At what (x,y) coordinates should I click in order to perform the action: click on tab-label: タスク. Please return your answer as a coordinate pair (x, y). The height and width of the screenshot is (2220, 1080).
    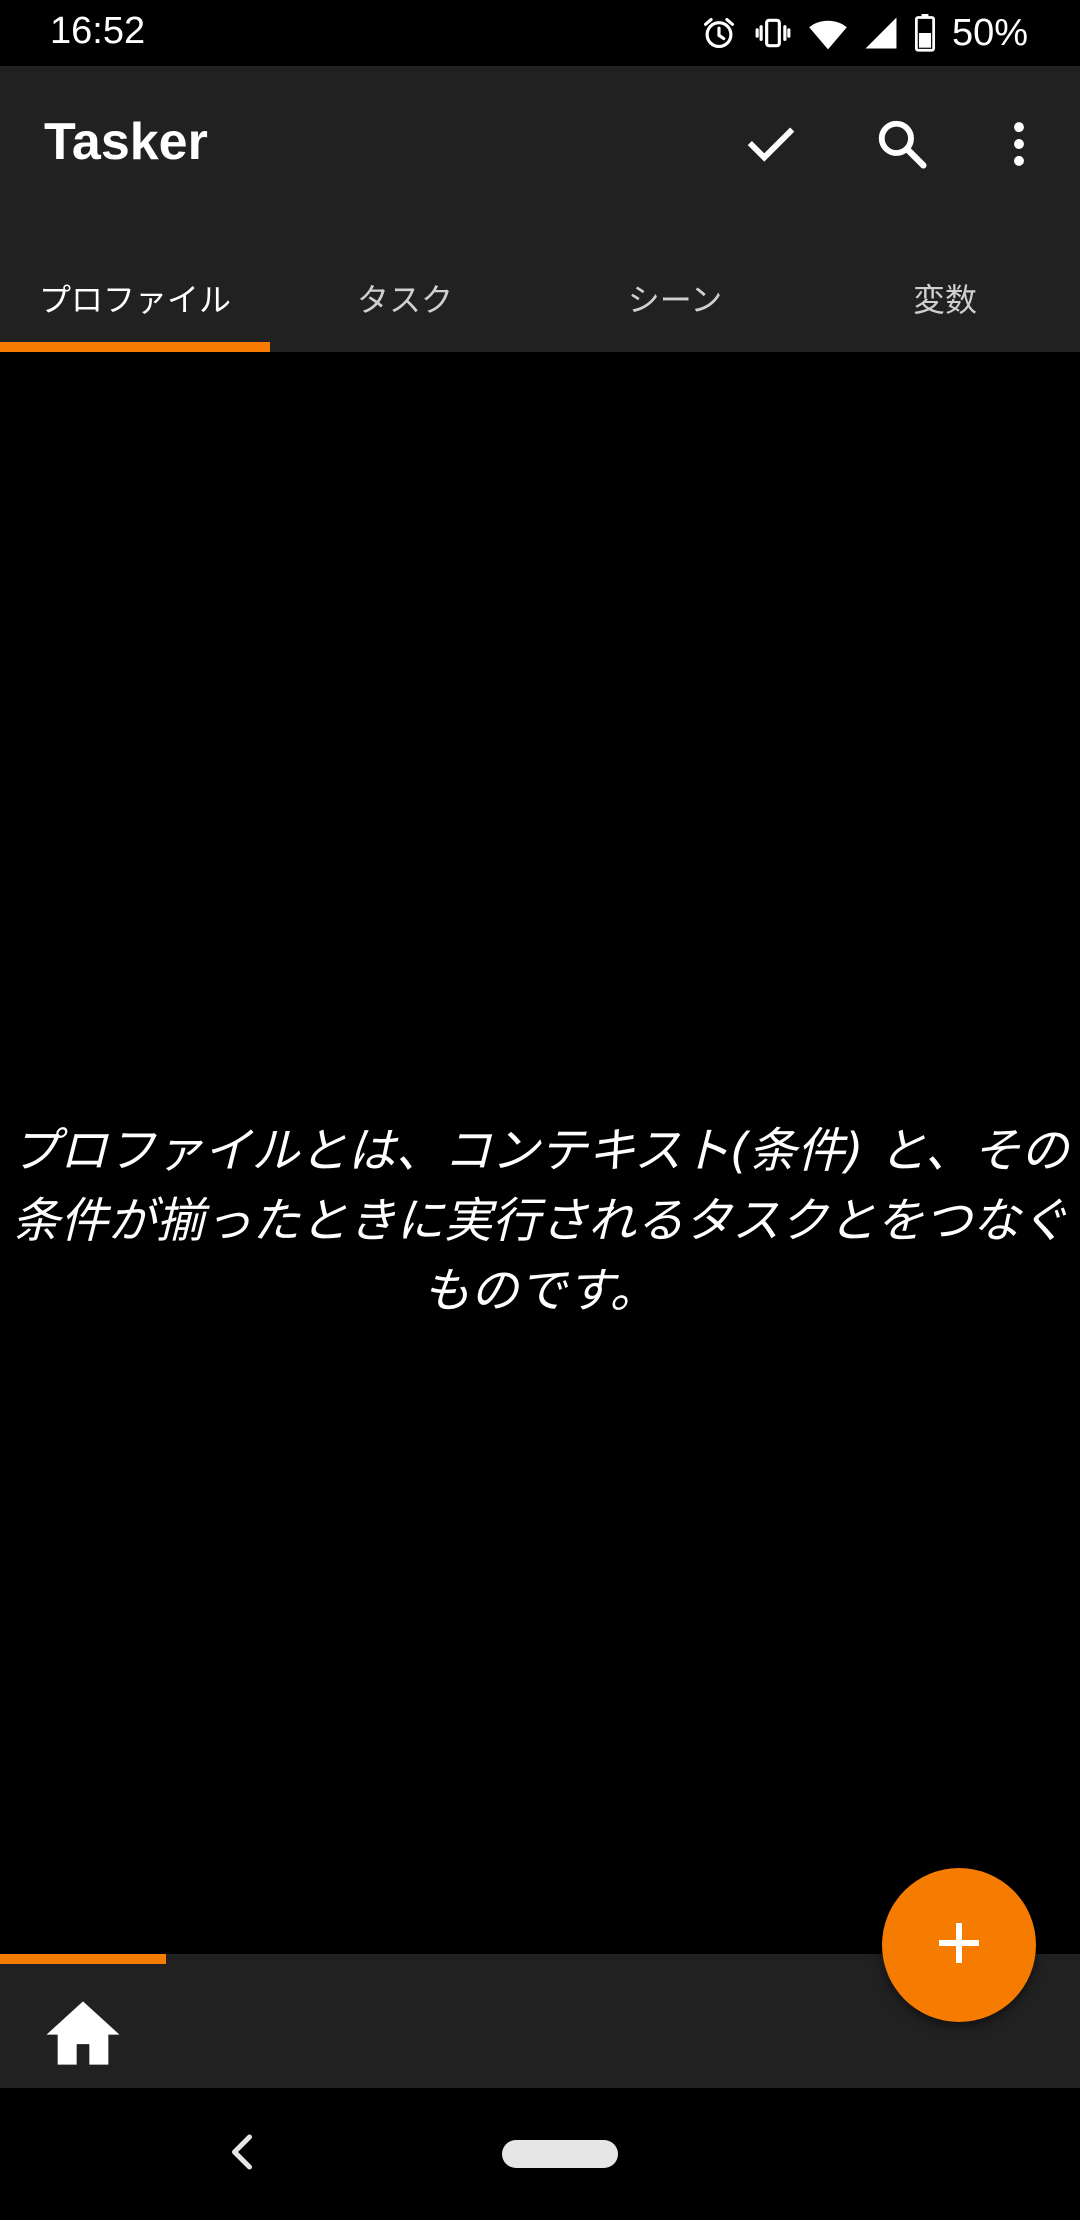
    Looking at the image, I should click on (404, 300).